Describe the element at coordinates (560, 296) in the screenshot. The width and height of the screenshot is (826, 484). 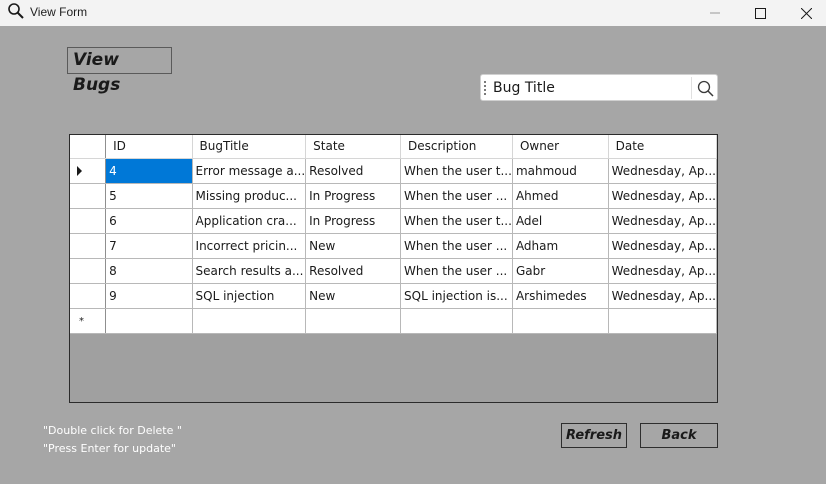
I see `table-cell: Arshimedes` at that location.